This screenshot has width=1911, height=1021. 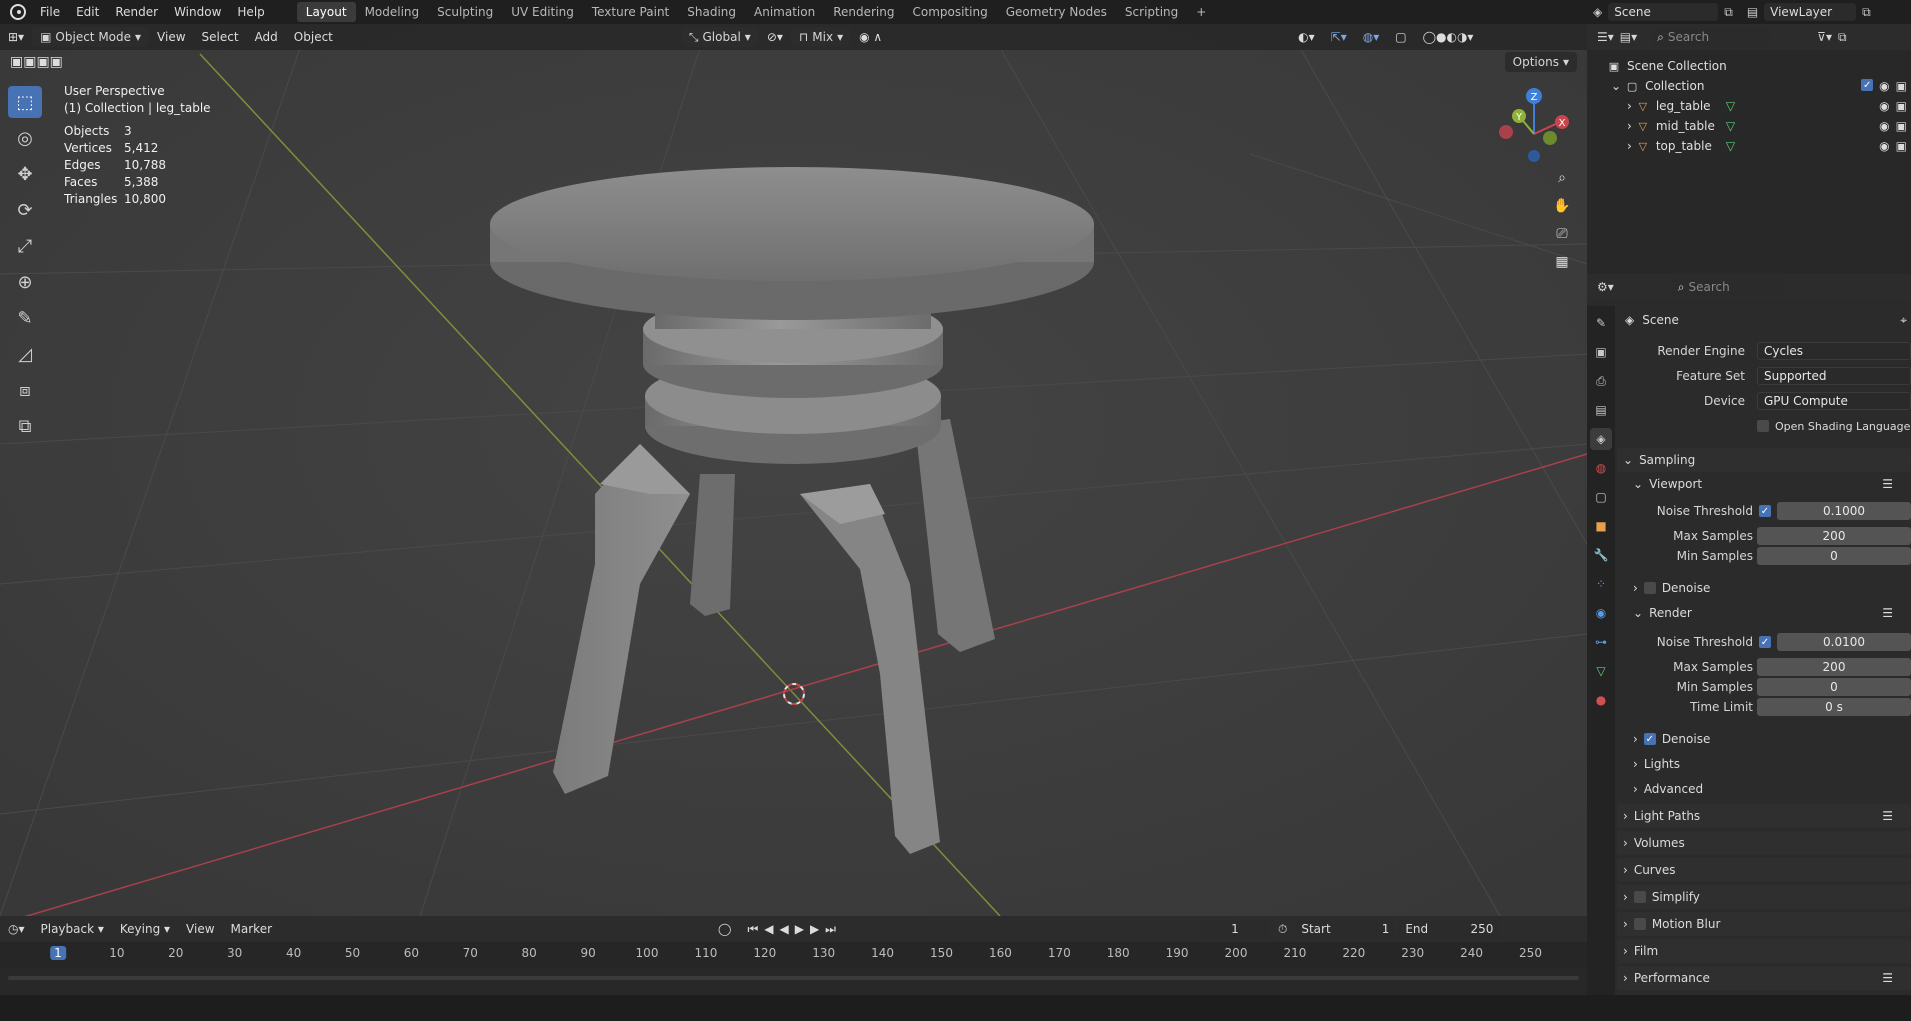 What do you see at coordinates (1562, 262) in the screenshot?
I see `ortho-grid-icon: ▦` at bounding box center [1562, 262].